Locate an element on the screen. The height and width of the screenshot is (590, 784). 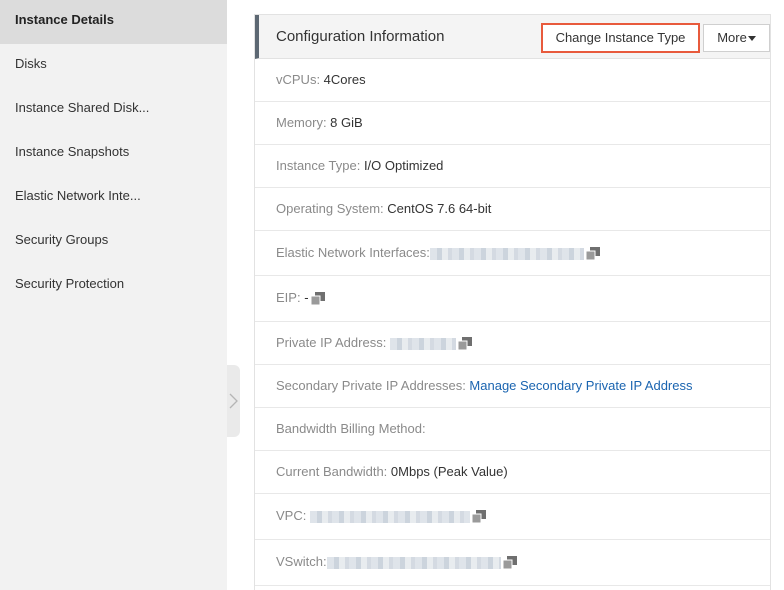
sidebar-item-disks: Disks is located at coordinates (113, 66).